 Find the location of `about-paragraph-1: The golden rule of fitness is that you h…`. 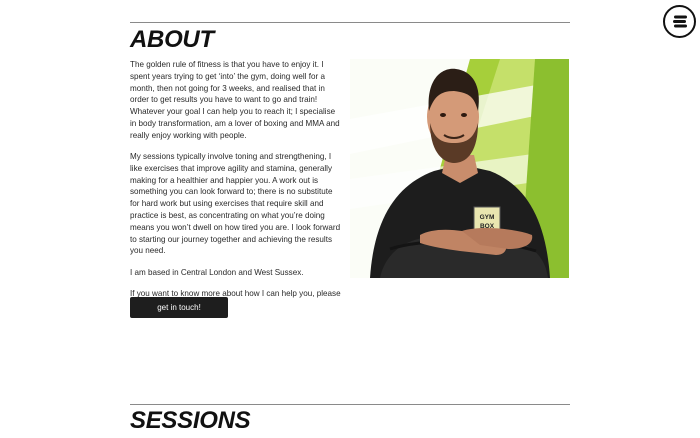

about-paragraph-1: The golden rule of fitness is that you h… is located at coordinates (235, 100).